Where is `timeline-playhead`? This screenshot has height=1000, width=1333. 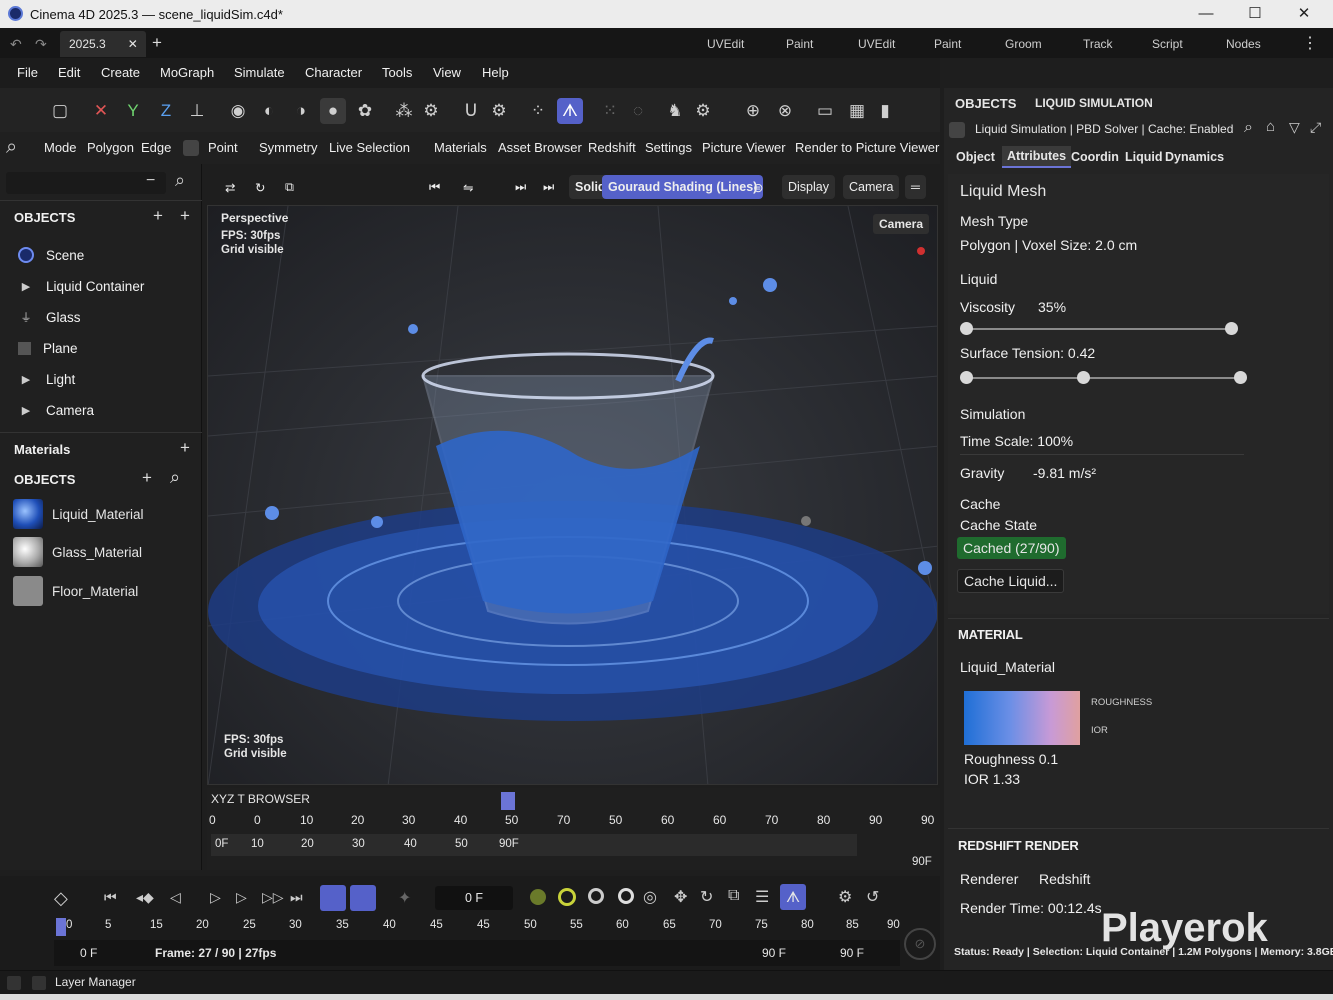 timeline-playhead is located at coordinates (61, 927).